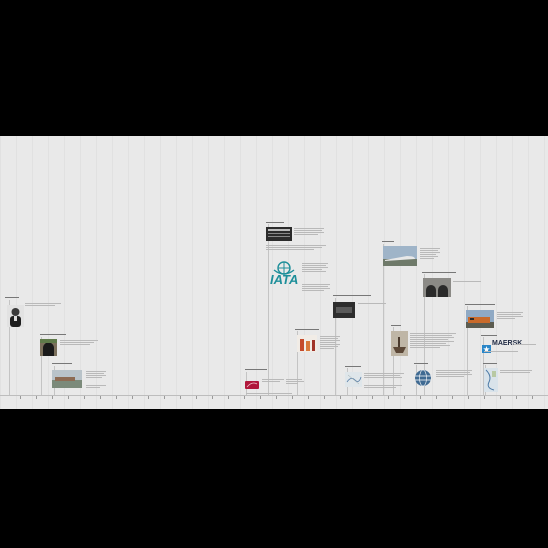  What do you see at coordinates (480, 319) in the screenshot?
I see `freight-train-thumbnail` at bounding box center [480, 319].